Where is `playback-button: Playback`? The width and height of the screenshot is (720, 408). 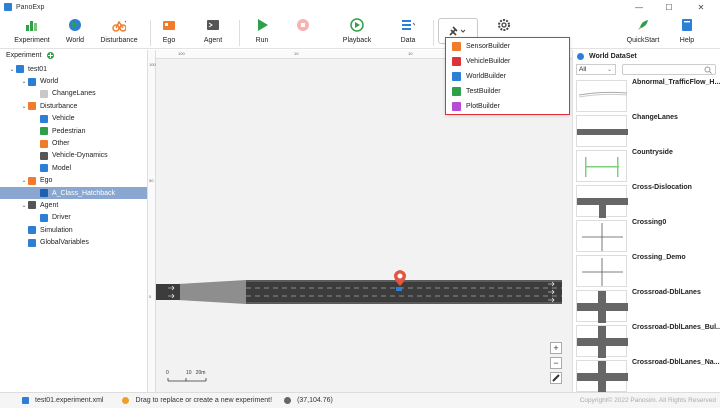 playback-button: Playback is located at coordinates (357, 33).